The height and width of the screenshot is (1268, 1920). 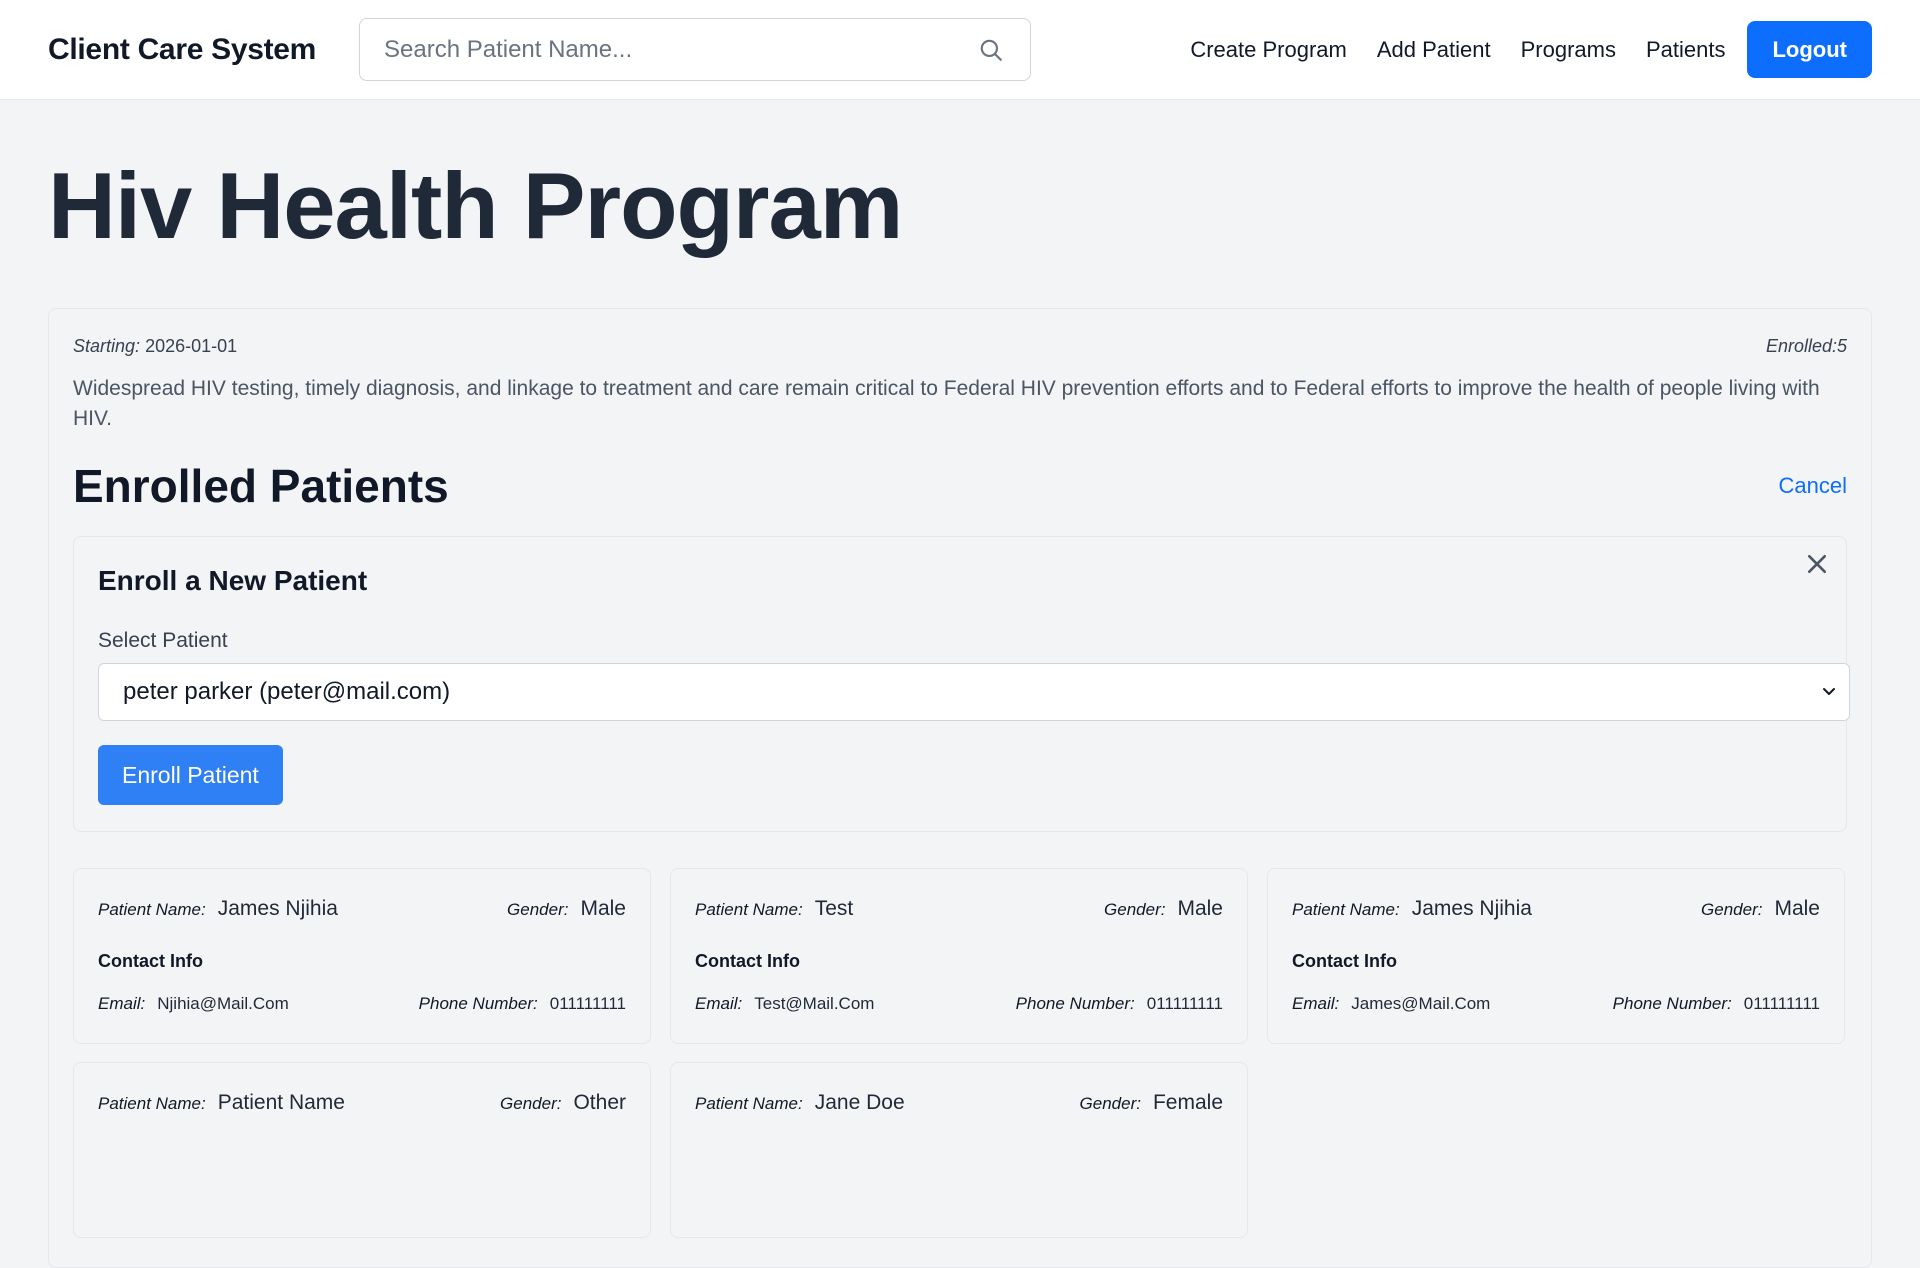 I want to click on enrolled-count: Enrolled:5, so click(x=1806, y=346).